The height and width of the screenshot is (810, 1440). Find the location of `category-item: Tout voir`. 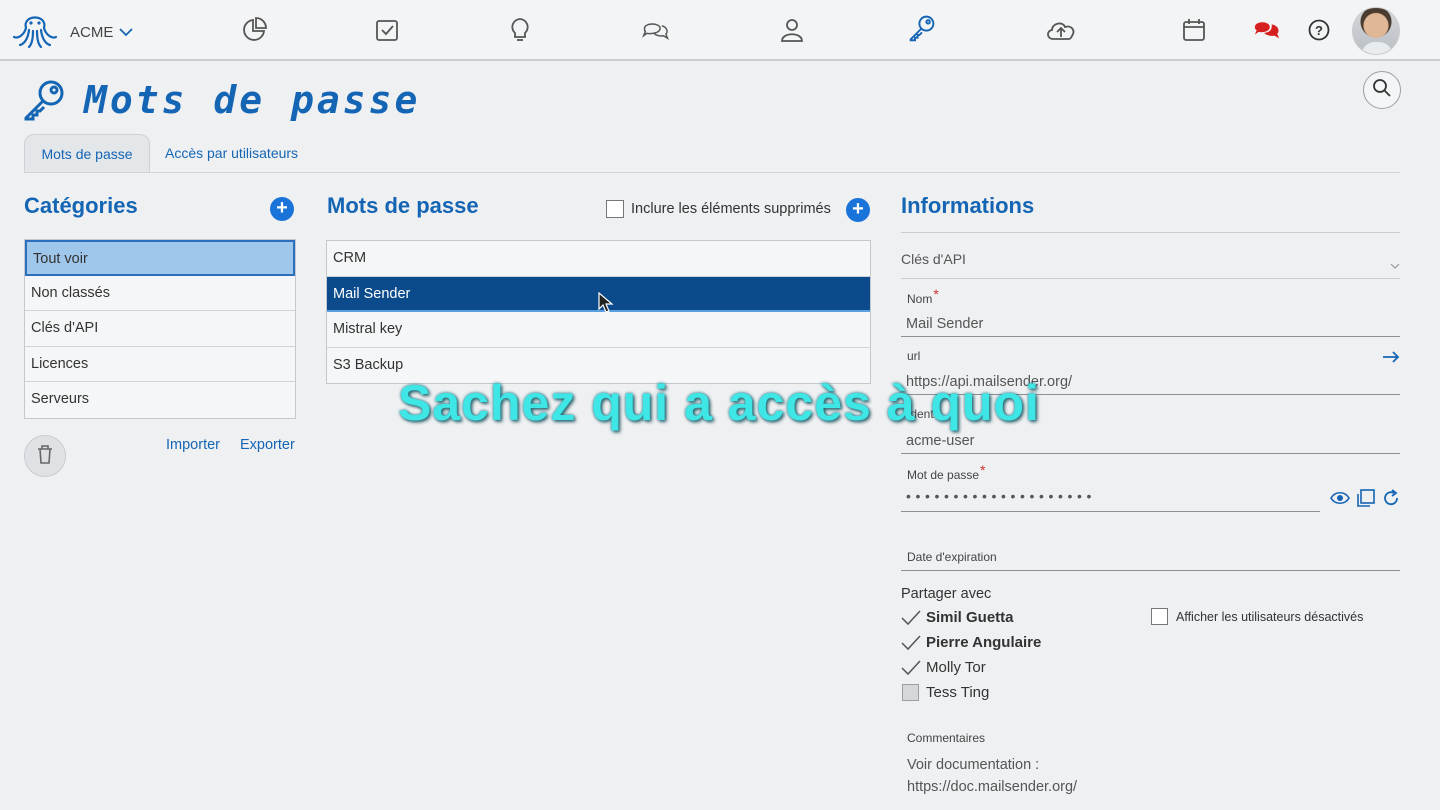

category-item: Tout voir is located at coordinates (160, 258).